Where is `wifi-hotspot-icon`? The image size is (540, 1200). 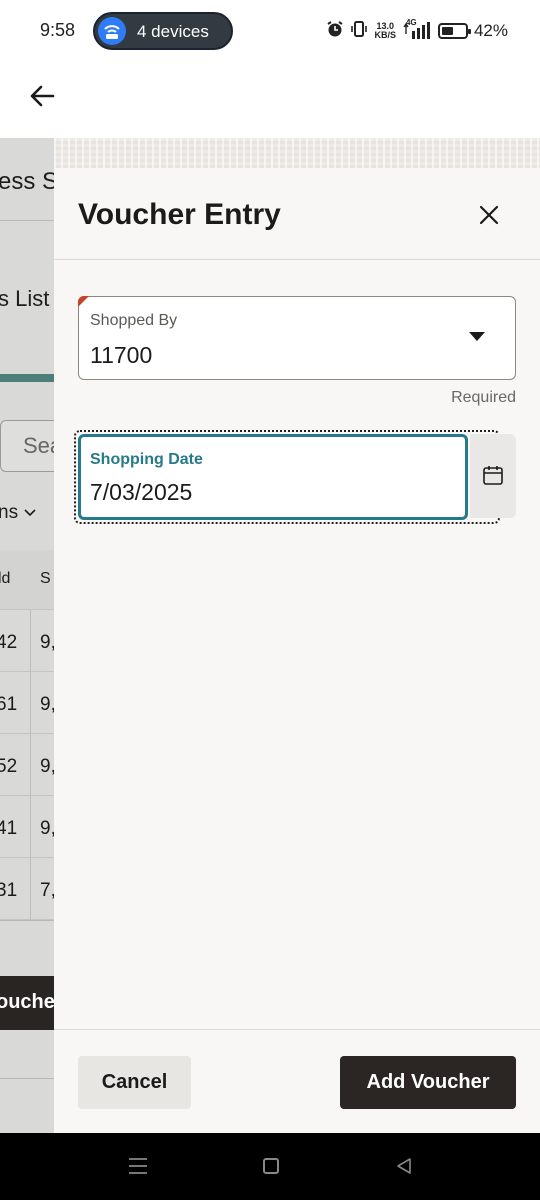 wifi-hotspot-icon is located at coordinates (112, 31).